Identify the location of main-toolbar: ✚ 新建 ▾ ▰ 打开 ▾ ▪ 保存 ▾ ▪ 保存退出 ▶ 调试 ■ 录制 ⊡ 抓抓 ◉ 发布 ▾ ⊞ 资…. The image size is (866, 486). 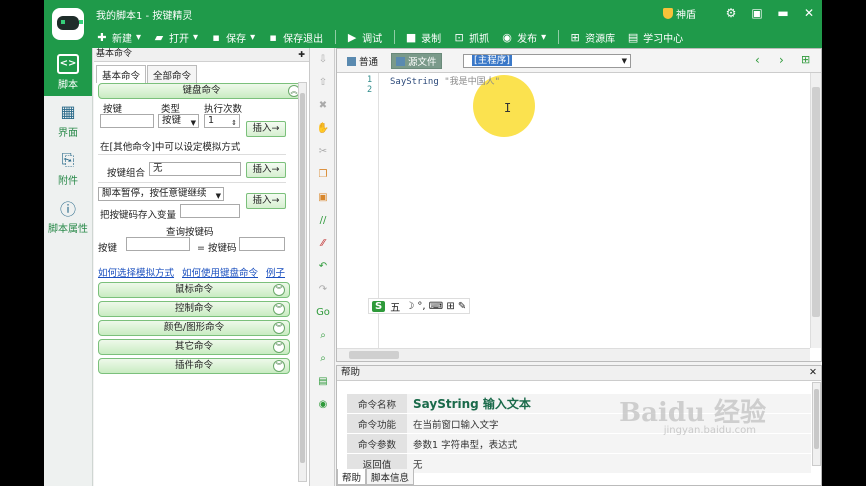
(433, 37).